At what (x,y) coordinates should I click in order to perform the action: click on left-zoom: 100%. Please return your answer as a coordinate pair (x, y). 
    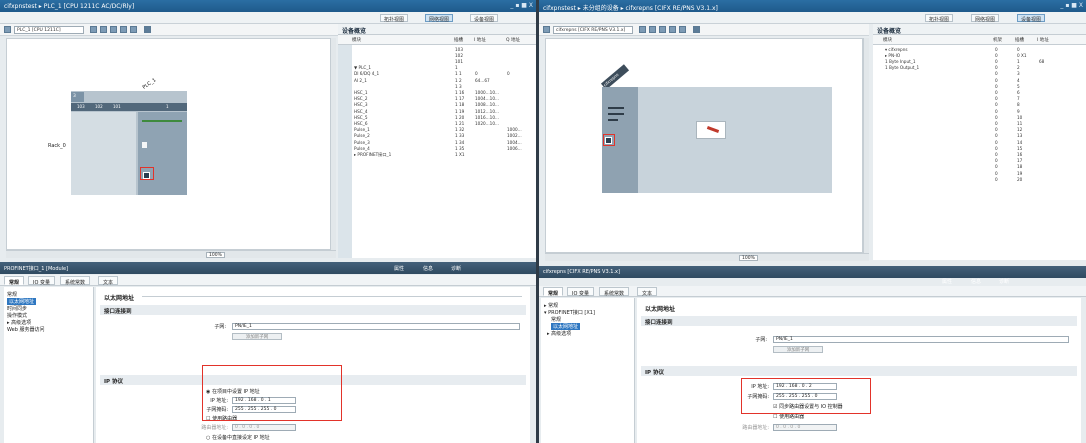
    Looking at the image, I should click on (215, 255).